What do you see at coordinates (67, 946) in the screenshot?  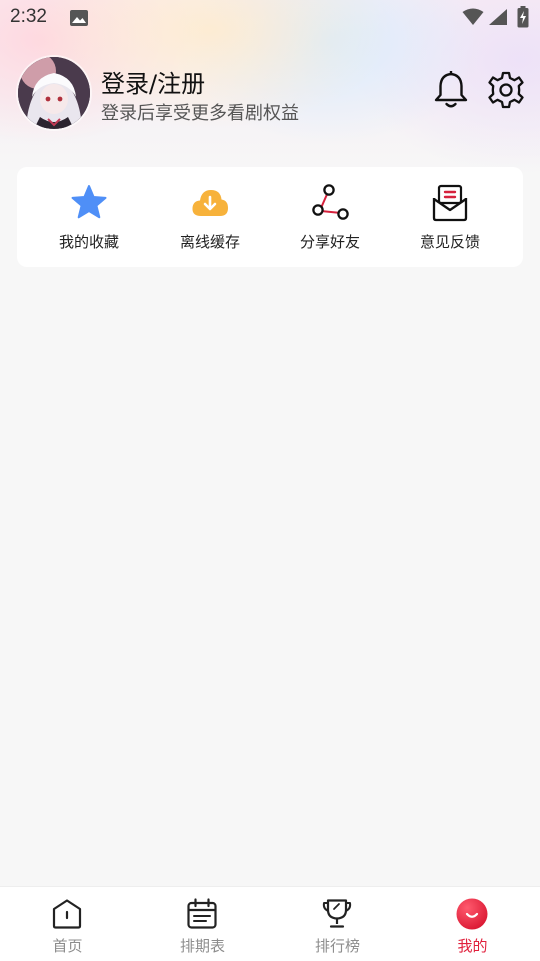 I see `nav-label: 首页` at bounding box center [67, 946].